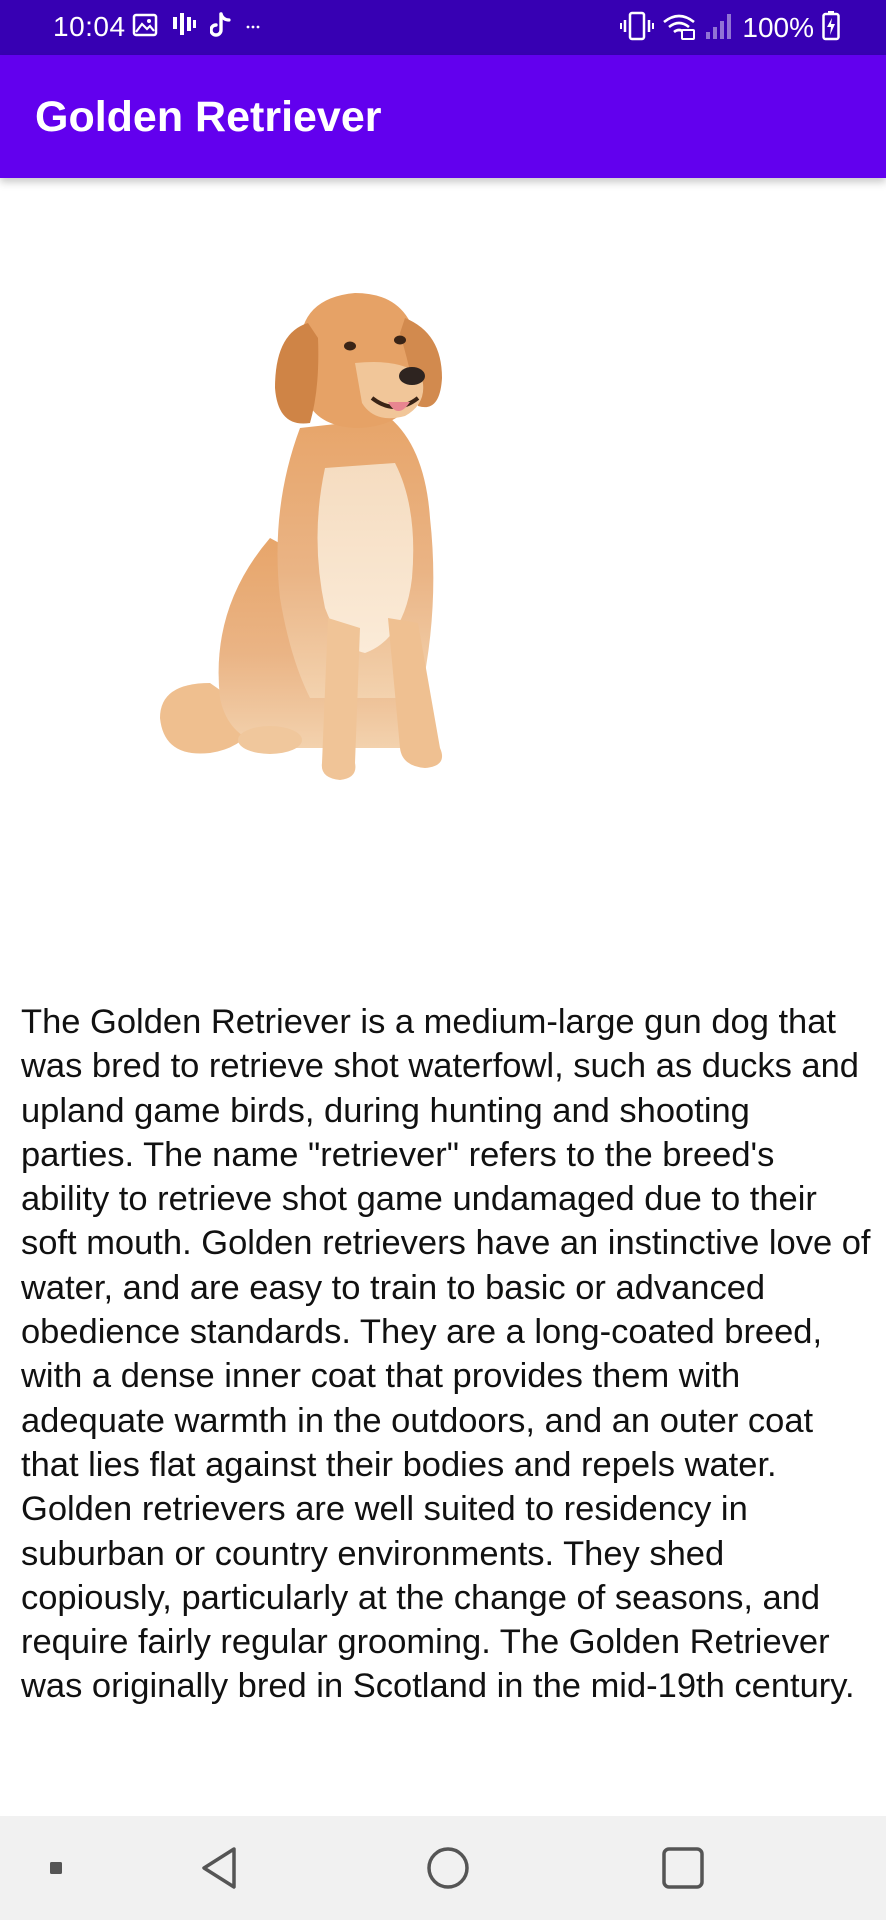 This screenshot has height=1920, width=886. Describe the element at coordinates (254, 27) in the screenshot. I see `more-dots-icon` at that location.